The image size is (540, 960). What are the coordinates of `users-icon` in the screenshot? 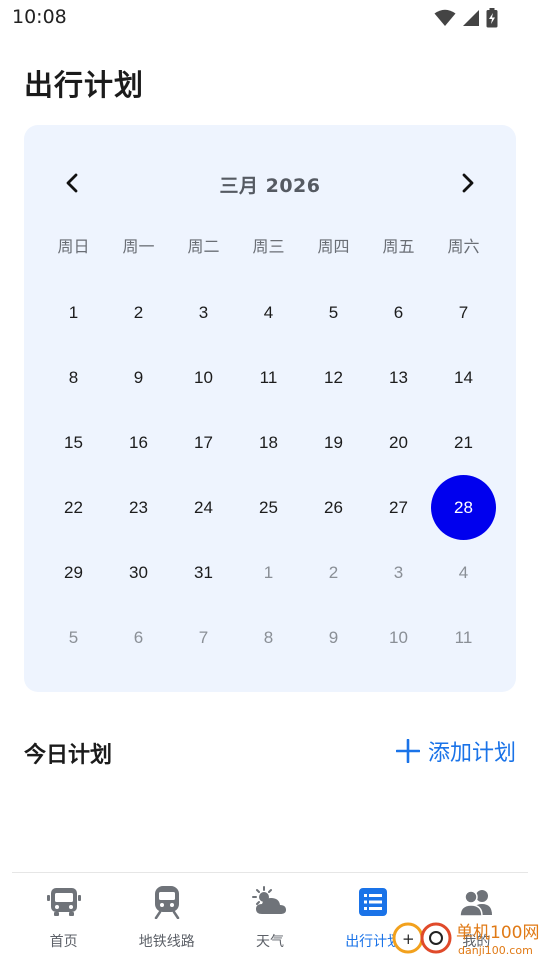 It's located at (476, 903).